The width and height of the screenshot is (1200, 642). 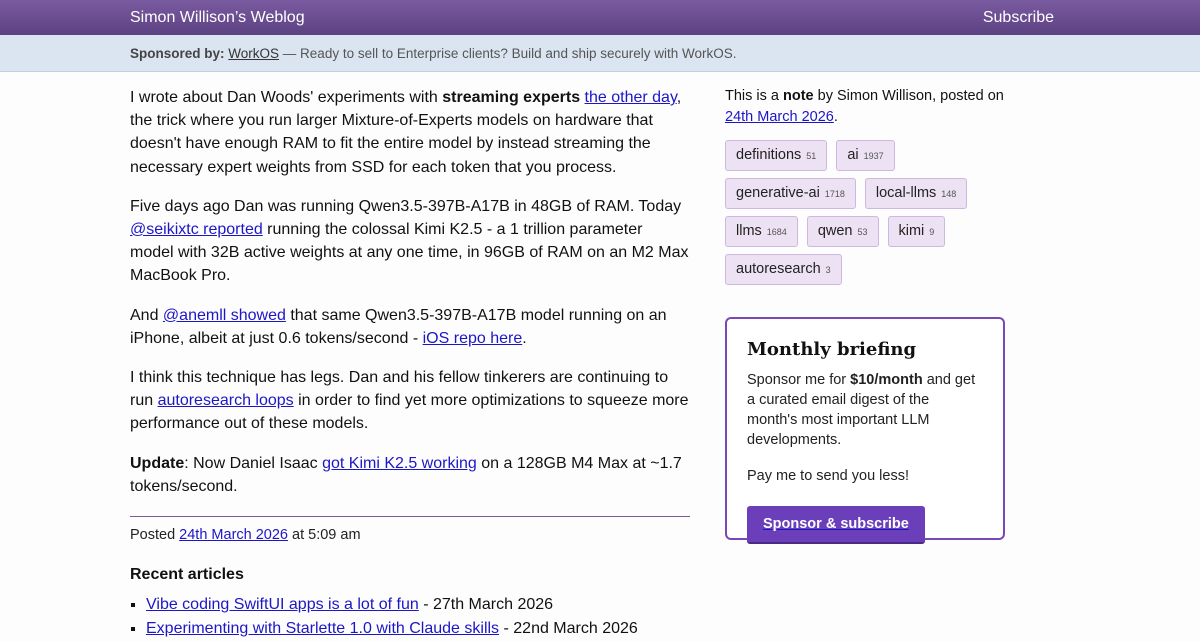 I want to click on tag-count: 9, so click(x=932, y=232).